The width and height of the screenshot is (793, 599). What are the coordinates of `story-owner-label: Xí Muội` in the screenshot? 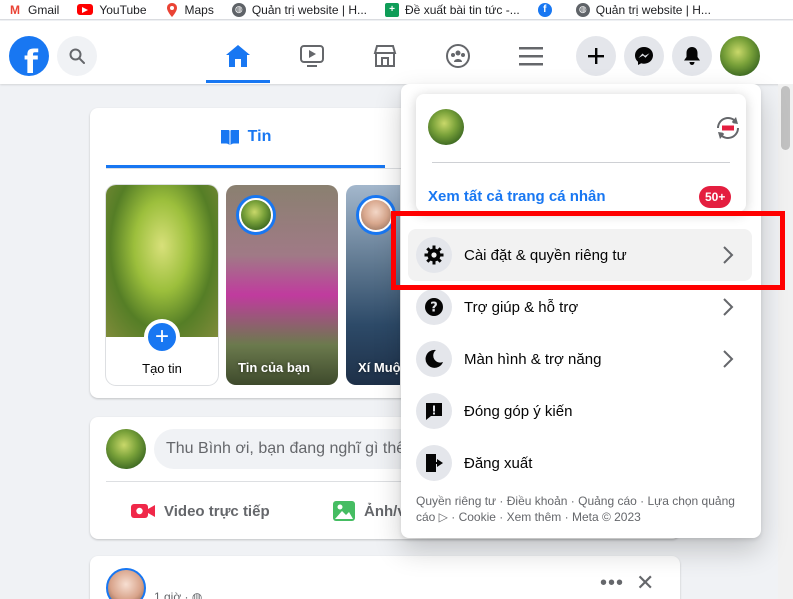 It's located at (379, 367).